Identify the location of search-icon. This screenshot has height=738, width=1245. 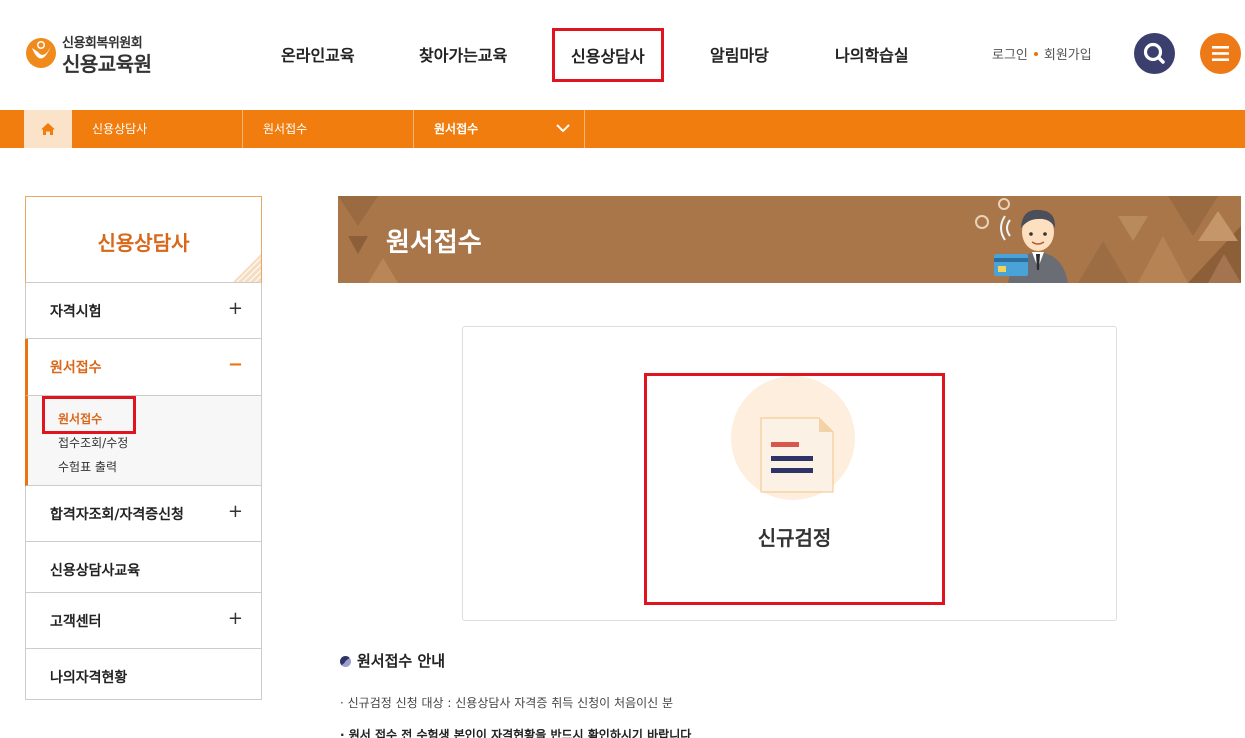
(1154, 53).